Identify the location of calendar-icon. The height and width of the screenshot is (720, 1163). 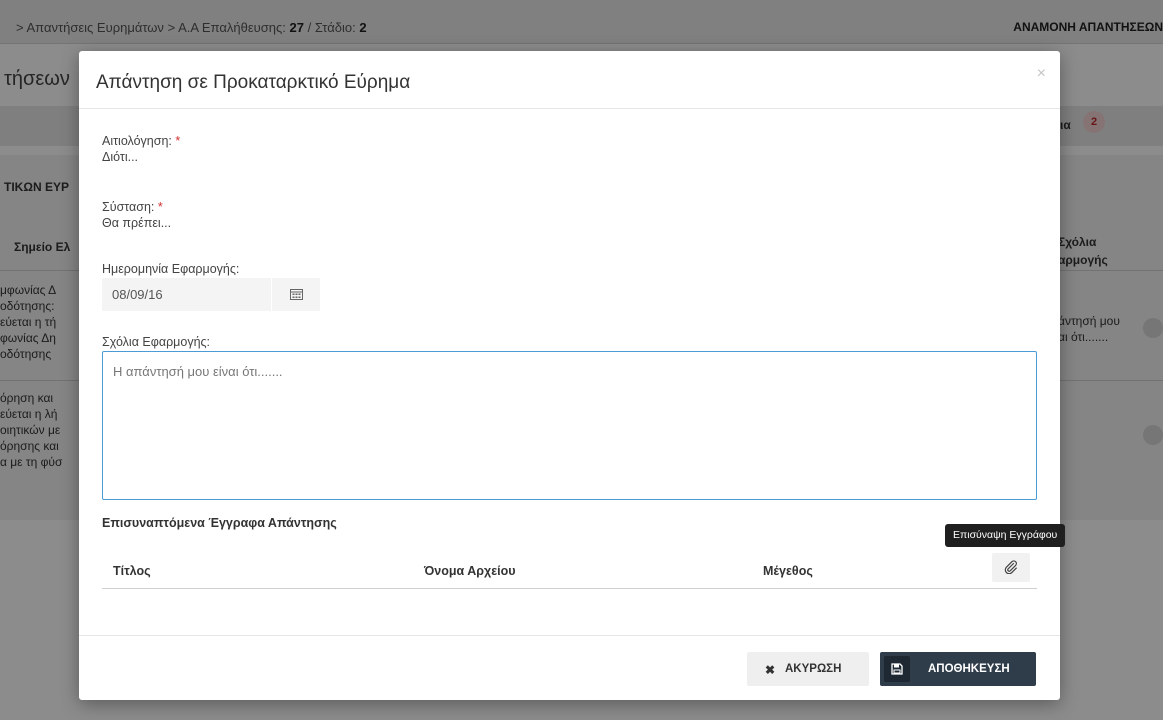
(296, 294).